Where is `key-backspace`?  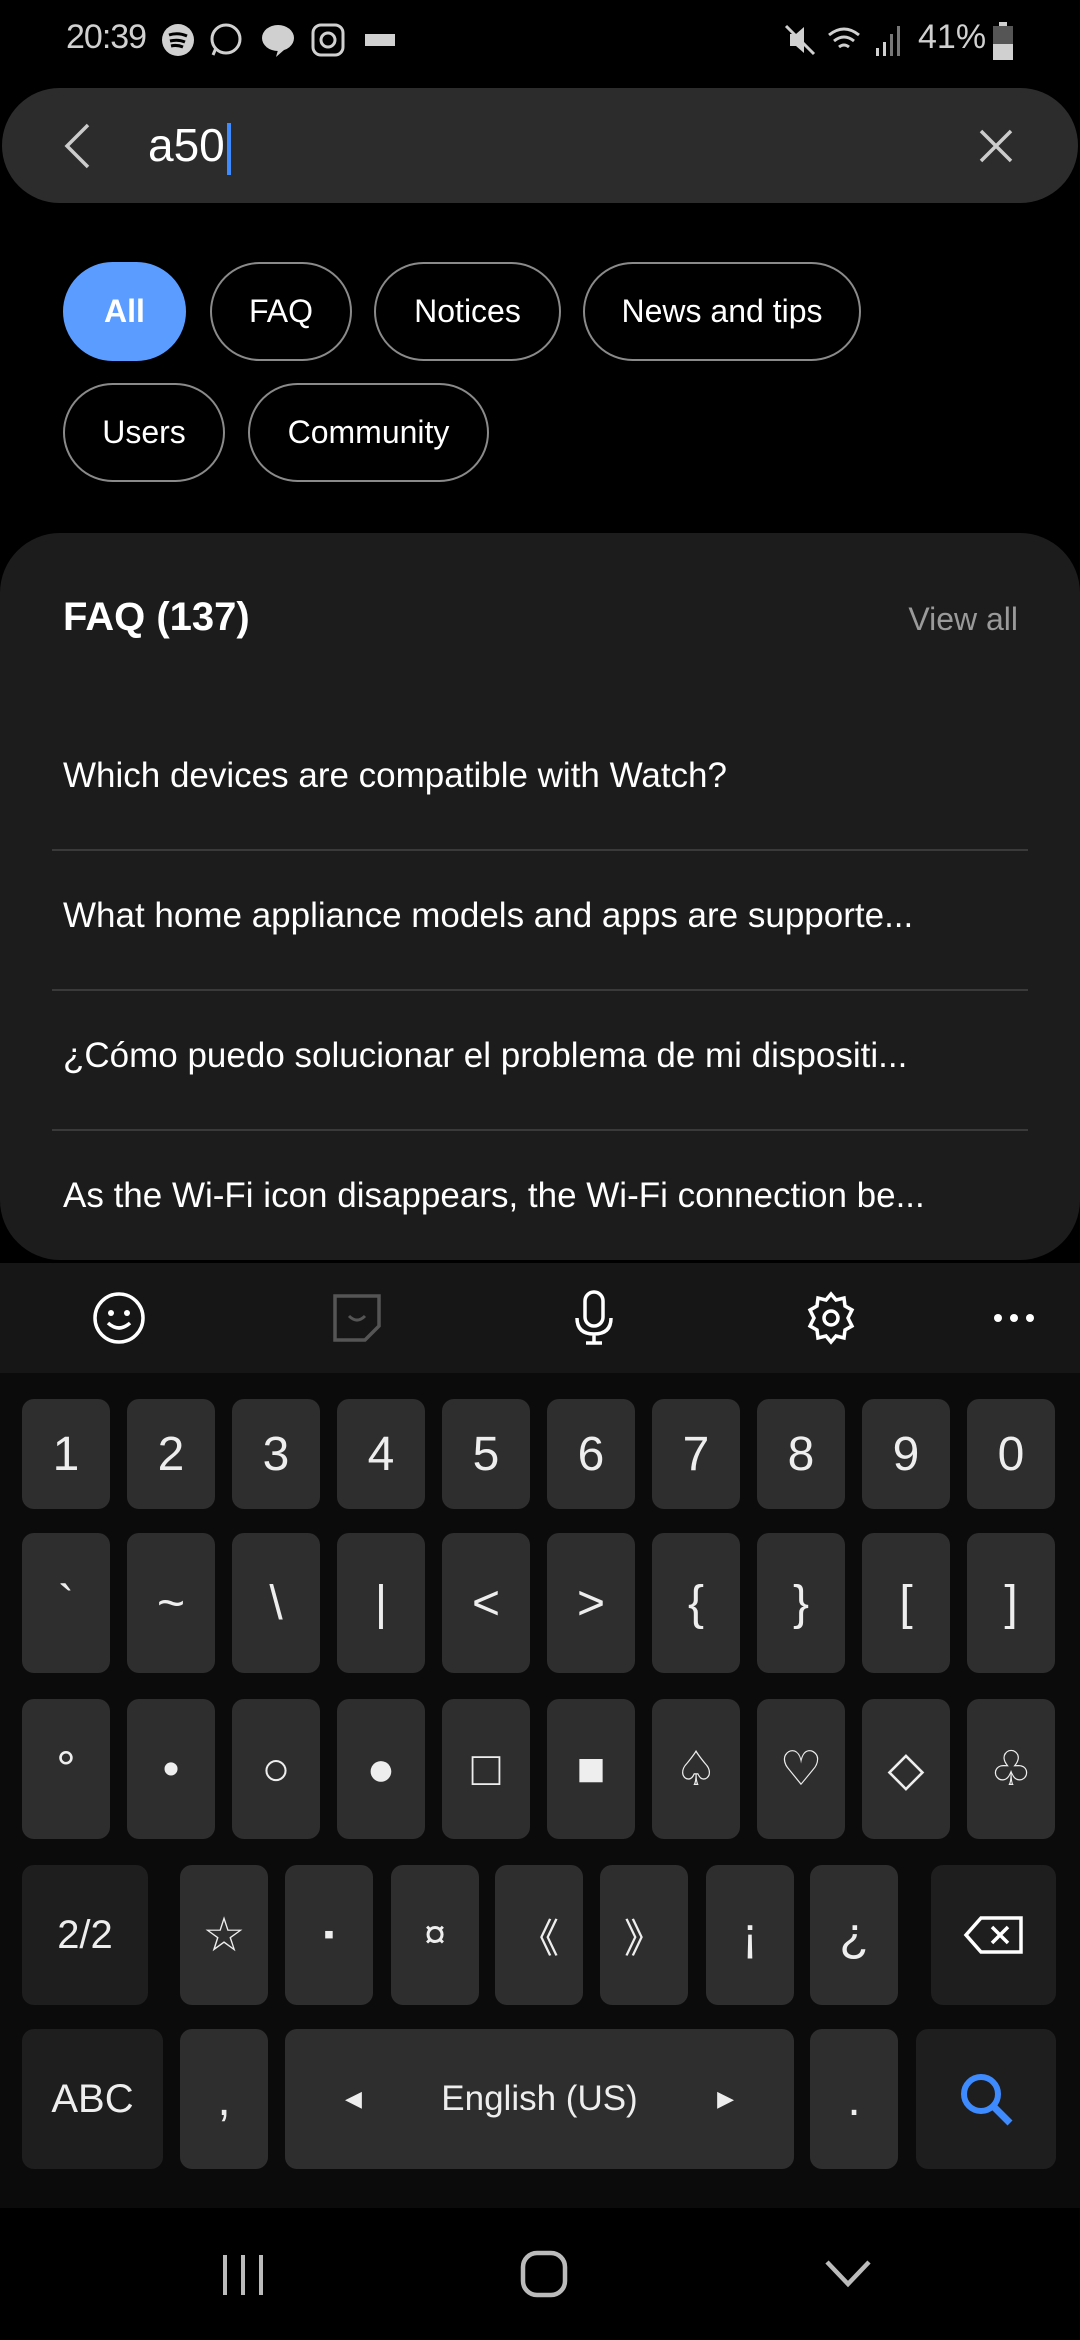
key-backspace is located at coordinates (993, 1935).